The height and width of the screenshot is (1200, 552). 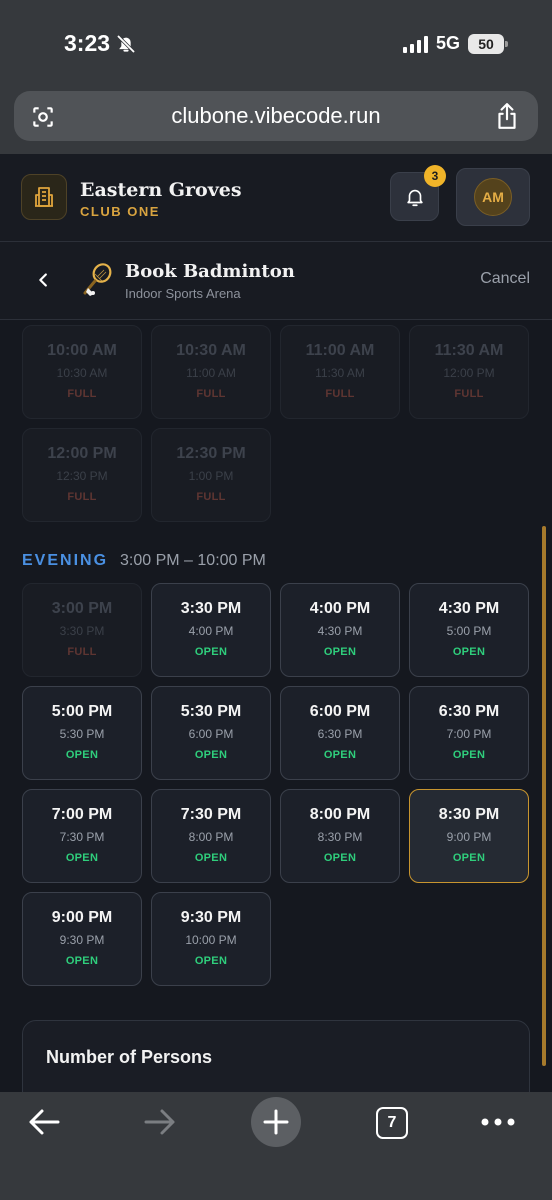 I want to click on time-slot: 6:30 PM 7:00 PM OPEN, so click(x=469, y=733).